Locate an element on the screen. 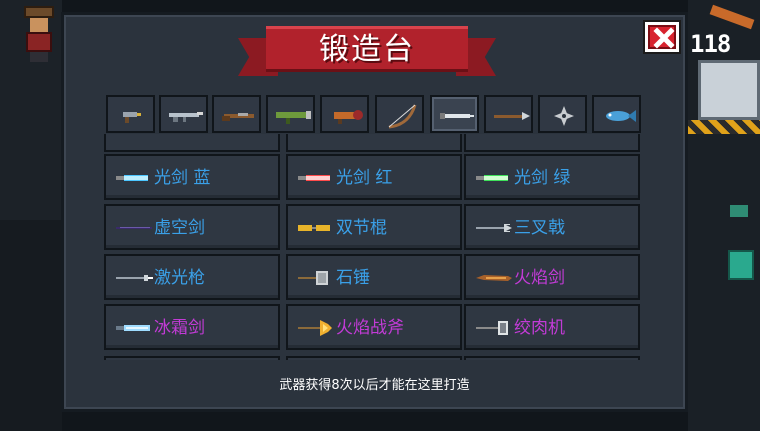 This screenshot has height=431, width=760. tab-shotgun is located at coordinates (236, 114).